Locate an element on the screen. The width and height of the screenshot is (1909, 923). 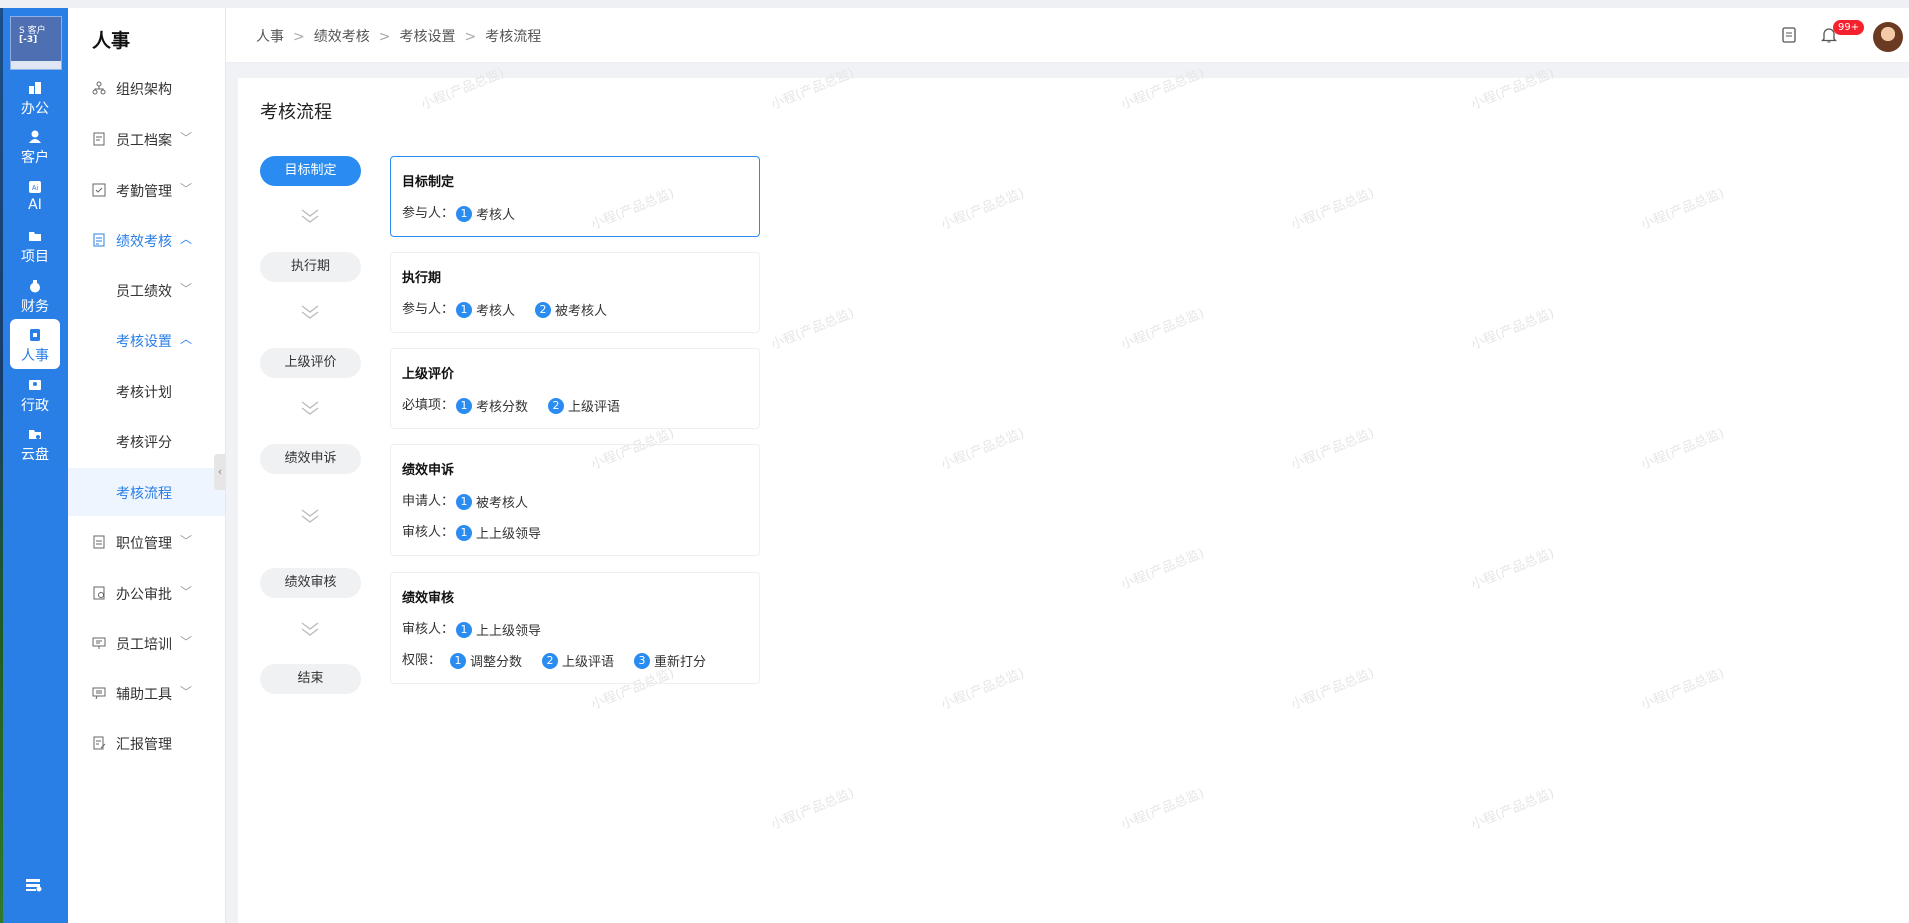
row-value: 被考核人 is located at coordinates (581, 311).